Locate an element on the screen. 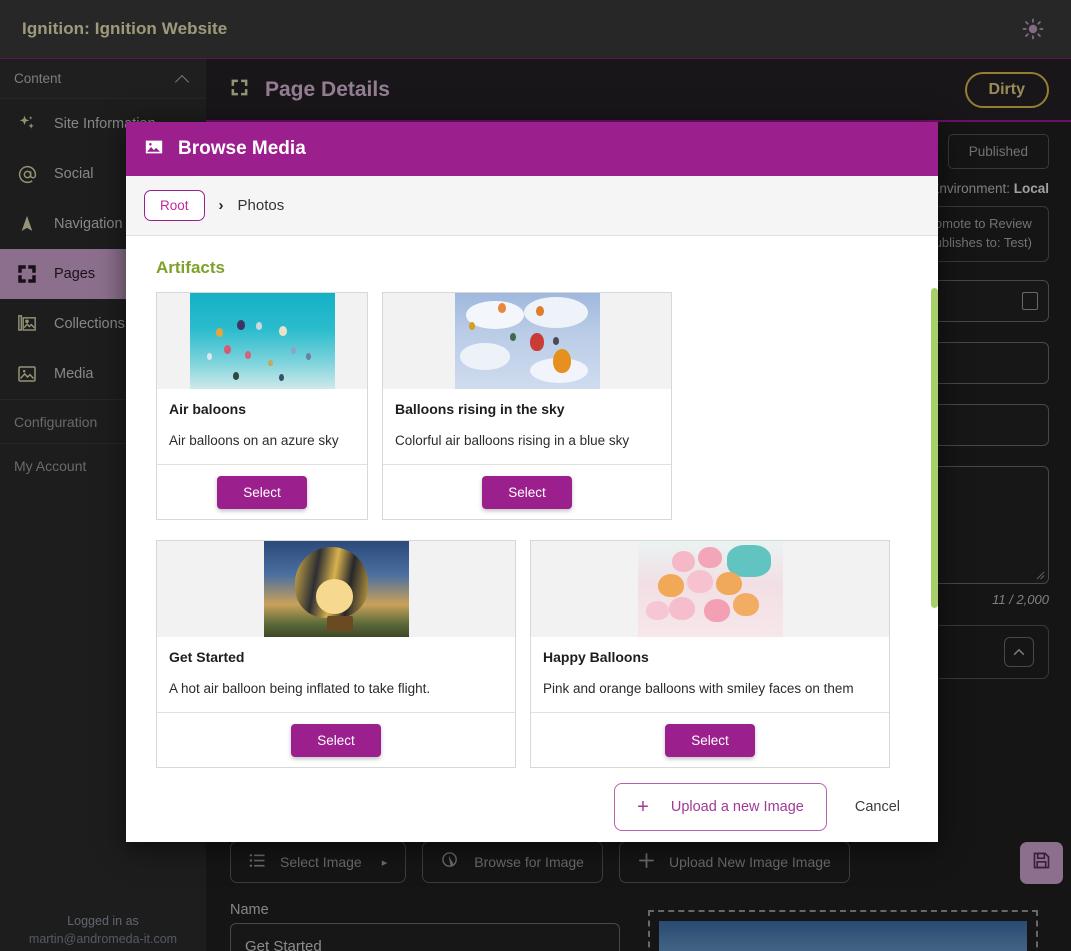 The image size is (1071, 951). card-title: Balloons rising in the sky is located at coordinates (480, 409).